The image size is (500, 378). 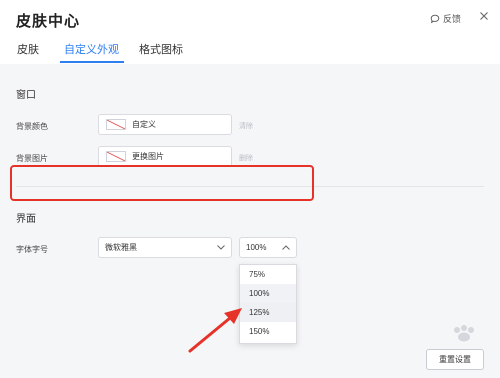 What do you see at coordinates (246, 126) in the screenshot?
I see `bg-color-clear-link: 清除` at bounding box center [246, 126].